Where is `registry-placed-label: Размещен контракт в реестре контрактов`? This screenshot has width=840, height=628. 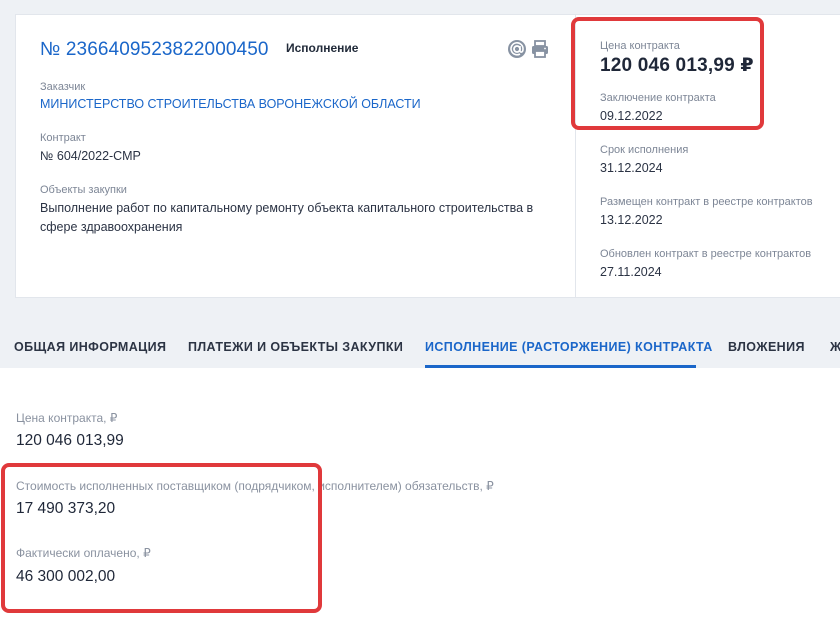
registry-placed-label: Размещен контракт в реестре контрактов is located at coordinates (706, 202).